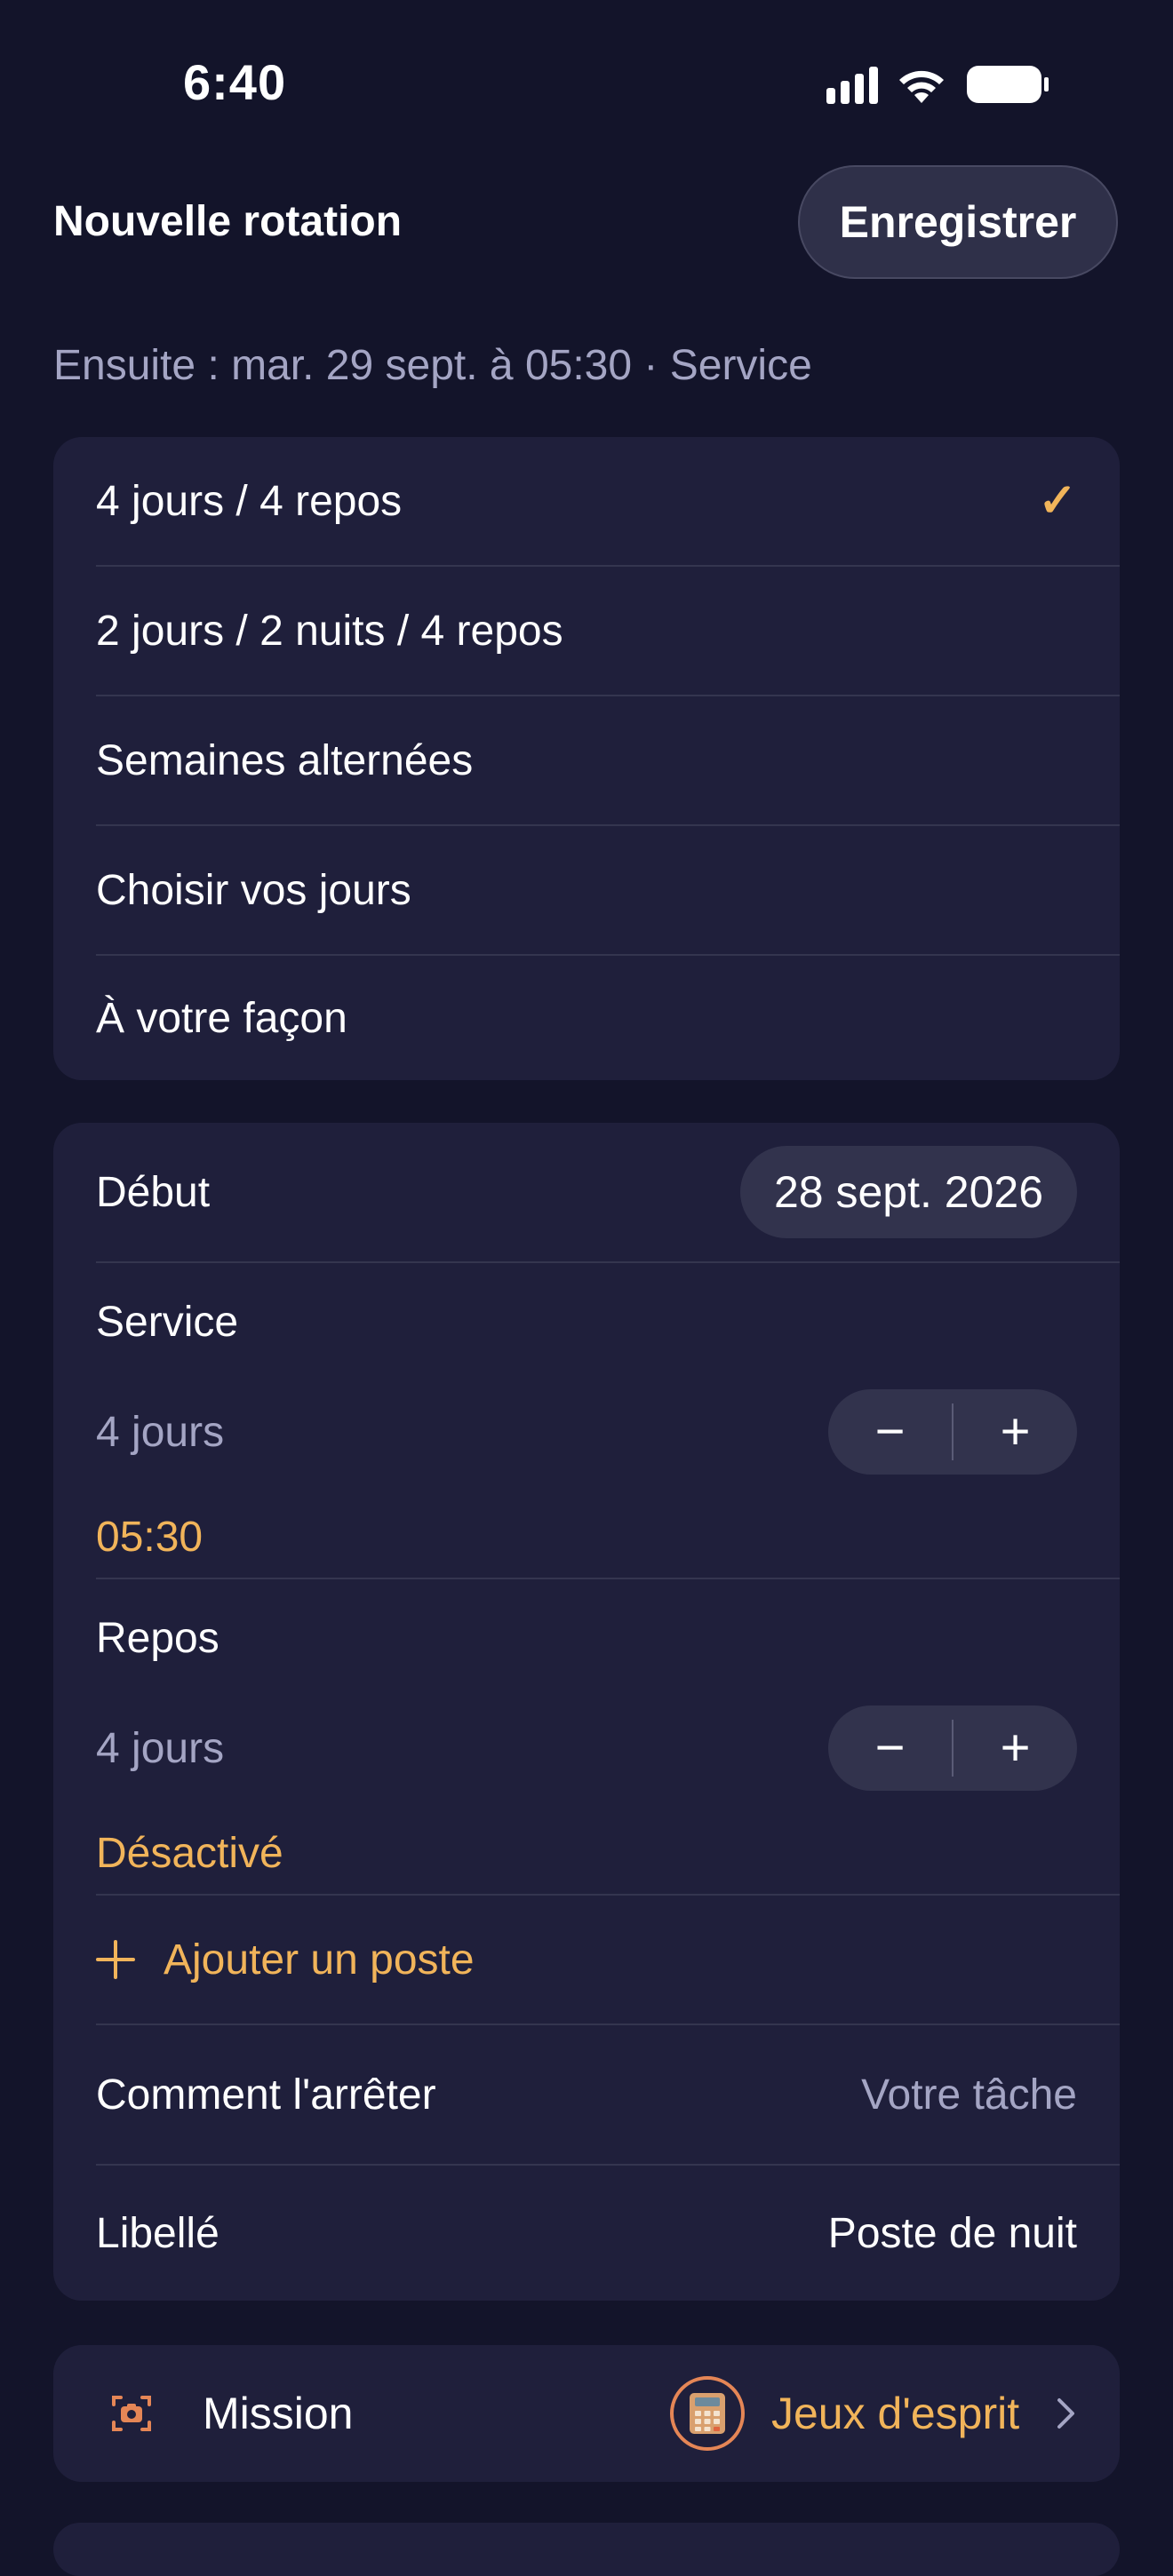  I want to click on start-date-row: Début 28 sept. 2026, so click(608, 1192).